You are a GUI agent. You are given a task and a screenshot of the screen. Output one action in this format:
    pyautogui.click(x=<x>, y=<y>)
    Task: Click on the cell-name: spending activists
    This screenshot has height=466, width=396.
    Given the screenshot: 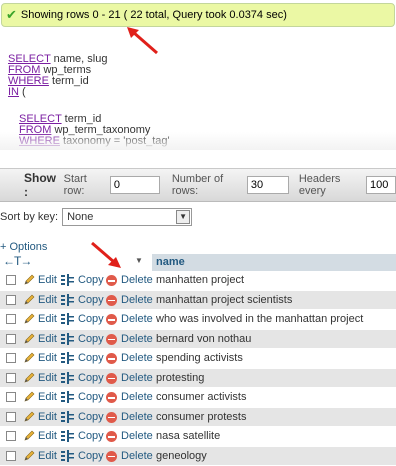 What is the action you would take?
    pyautogui.click(x=274, y=358)
    